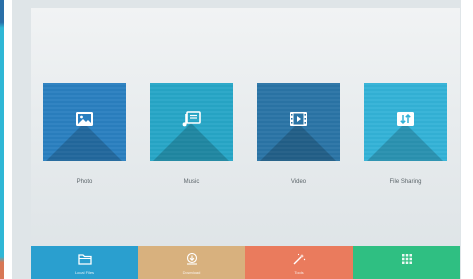 This screenshot has width=473, height=279. What do you see at coordinates (298, 119) in the screenshot?
I see `video-icon` at bounding box center [298, 119].